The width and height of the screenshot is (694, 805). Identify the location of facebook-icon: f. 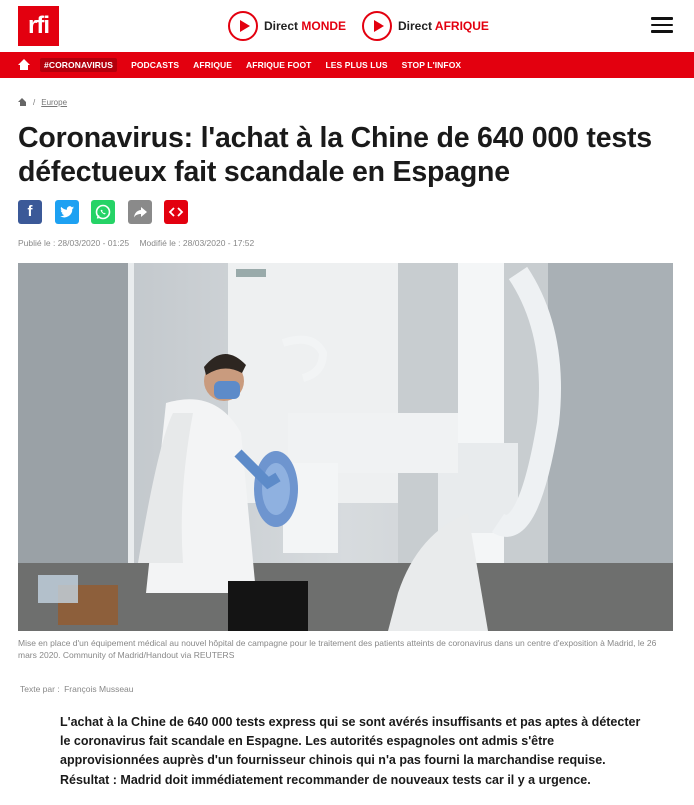
(30, 212).